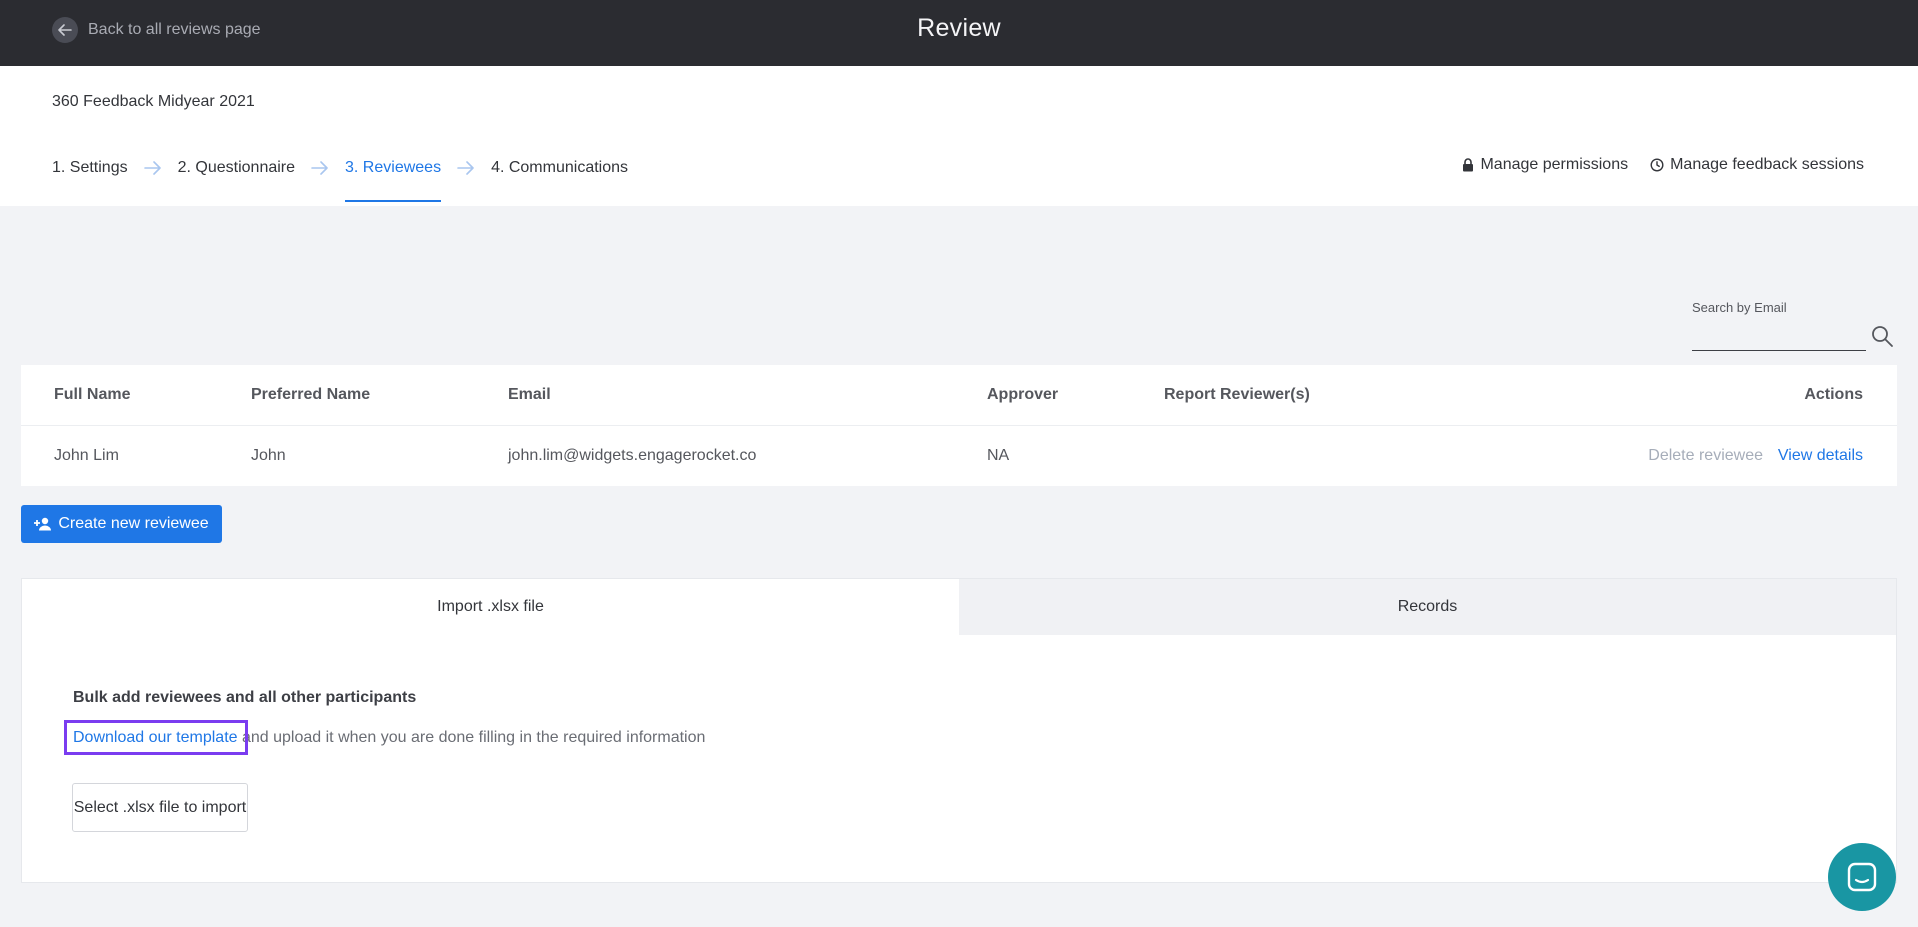  Describe the element at coordinates (153, 101) in the screenshot. I see `review-name: 360 Feedback Midyear 2021` at that location.